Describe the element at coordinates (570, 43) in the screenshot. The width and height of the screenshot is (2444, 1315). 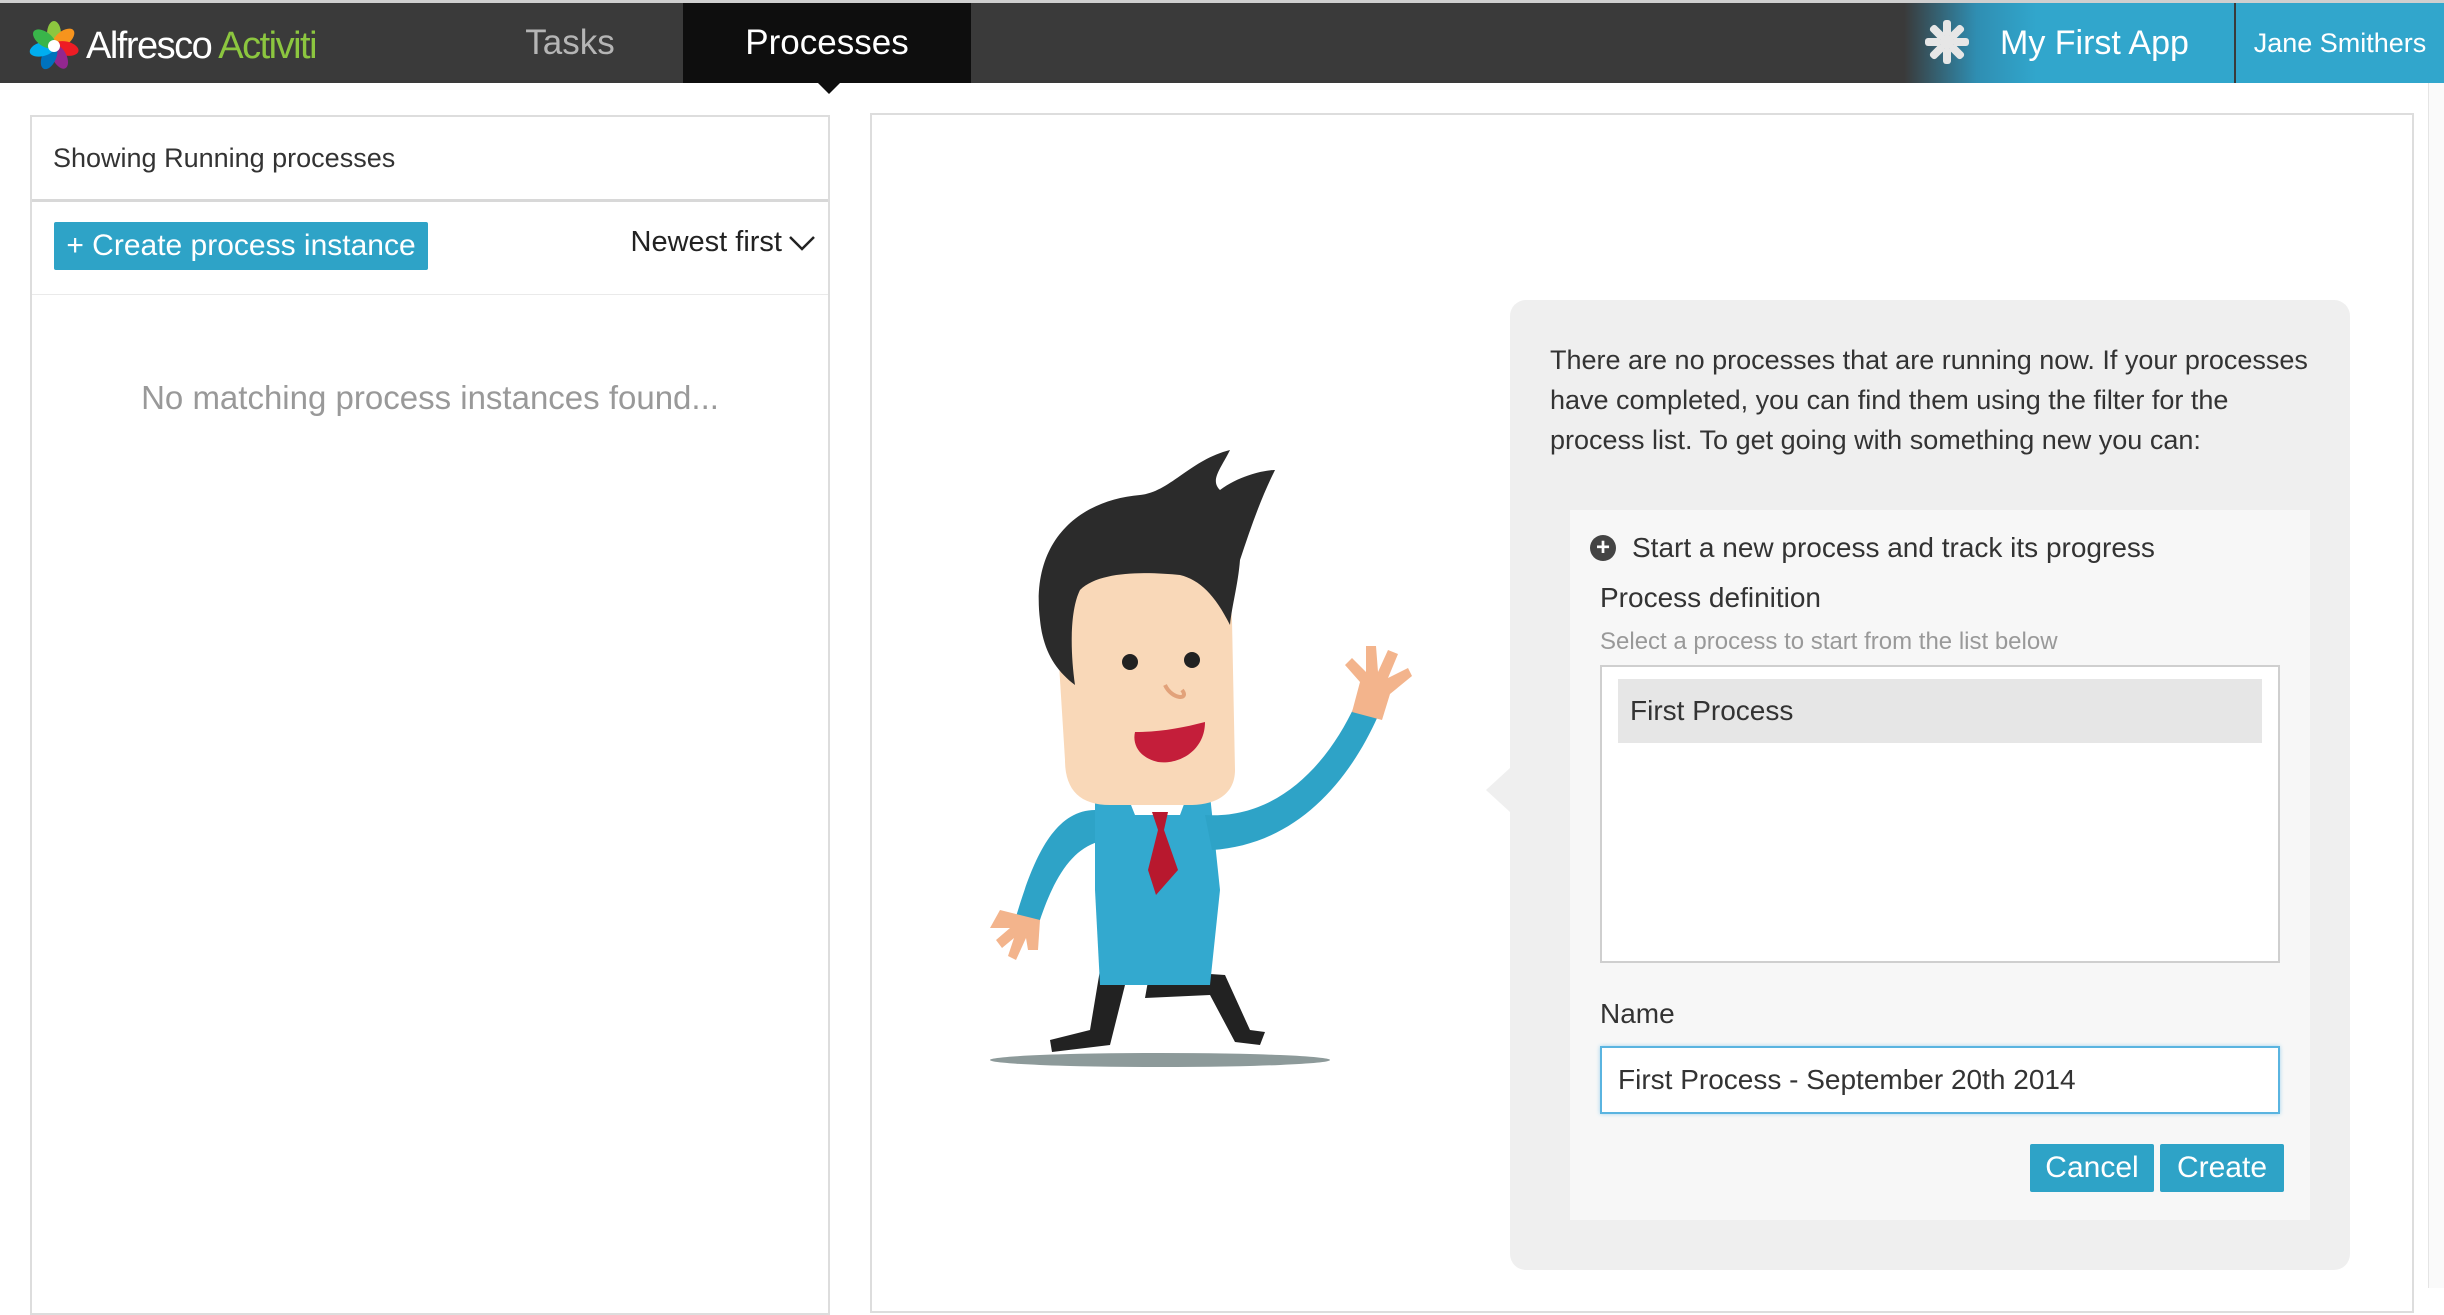
I see `tab-tasks: Tasks` at that location.